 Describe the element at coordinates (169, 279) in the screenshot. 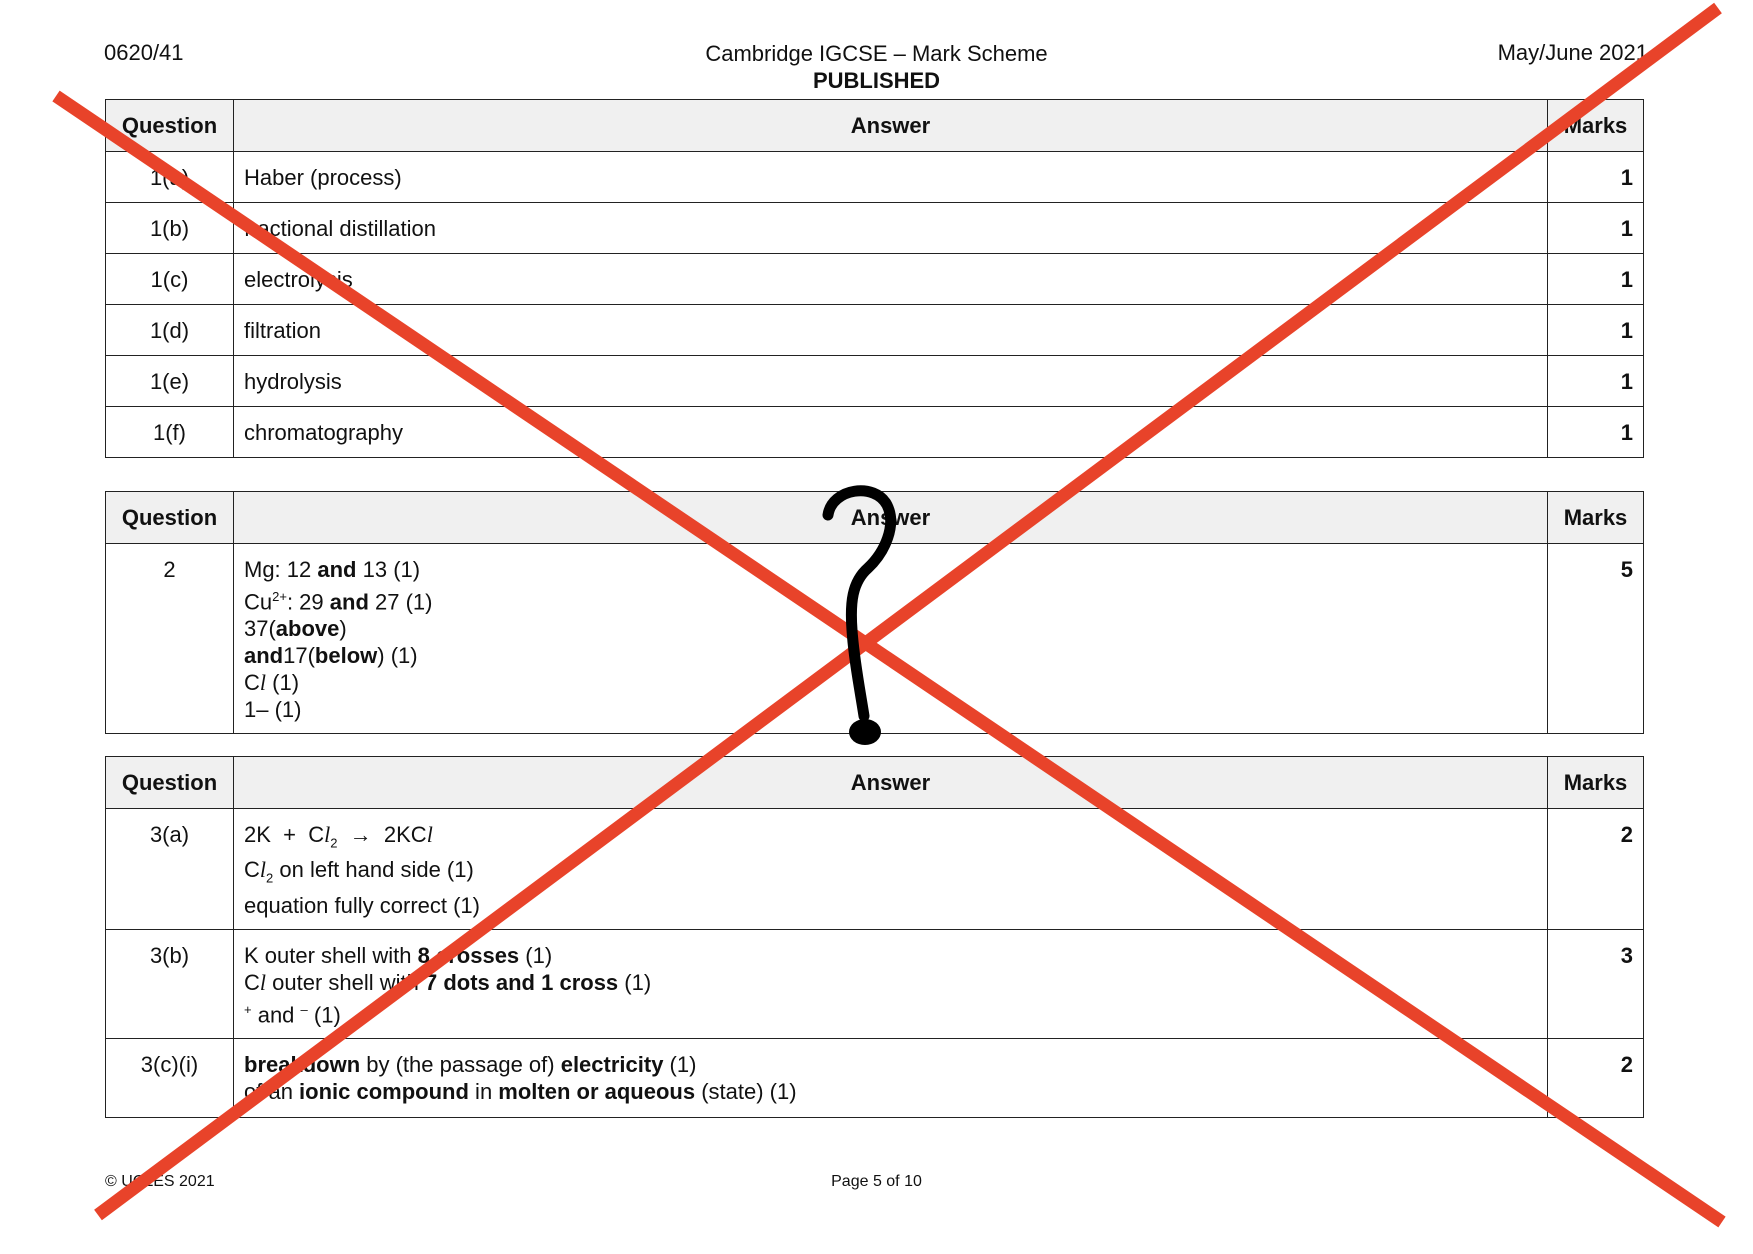

I see `question-number: 1(c)` at that location.